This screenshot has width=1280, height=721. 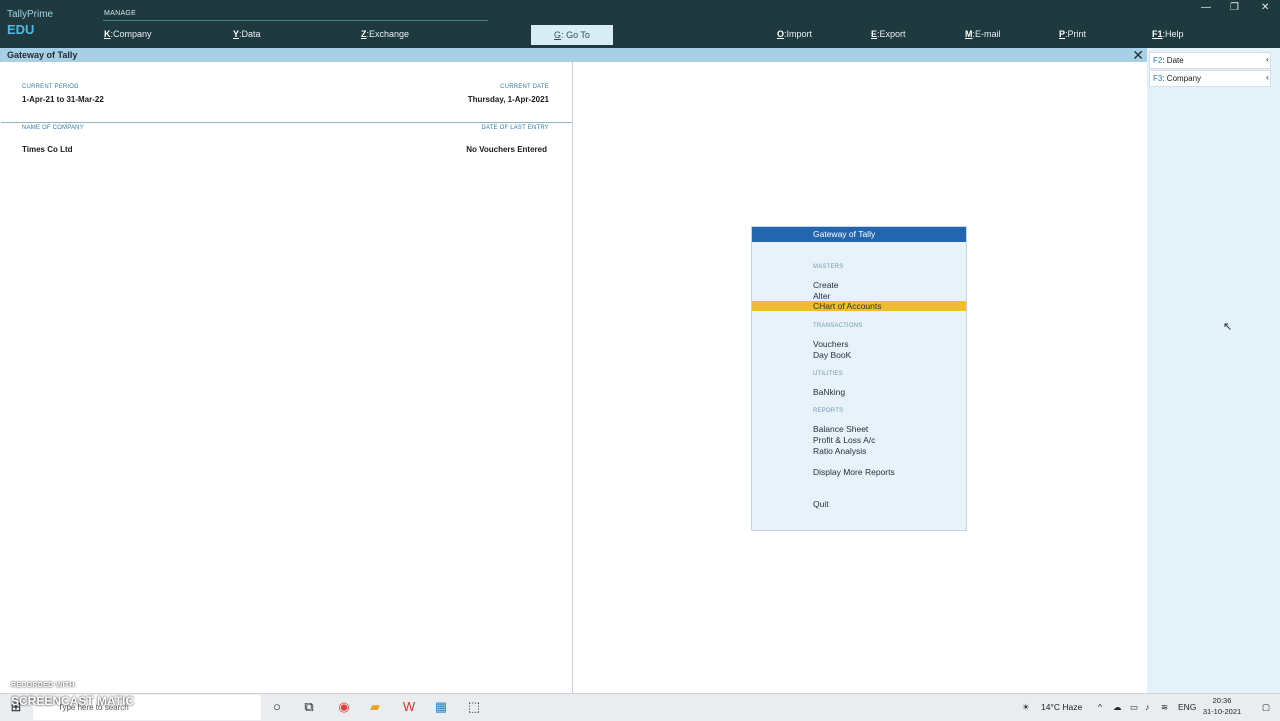 I want to click on transactions-section-label: TRANSACTIONS, so click(x=838, y=326).